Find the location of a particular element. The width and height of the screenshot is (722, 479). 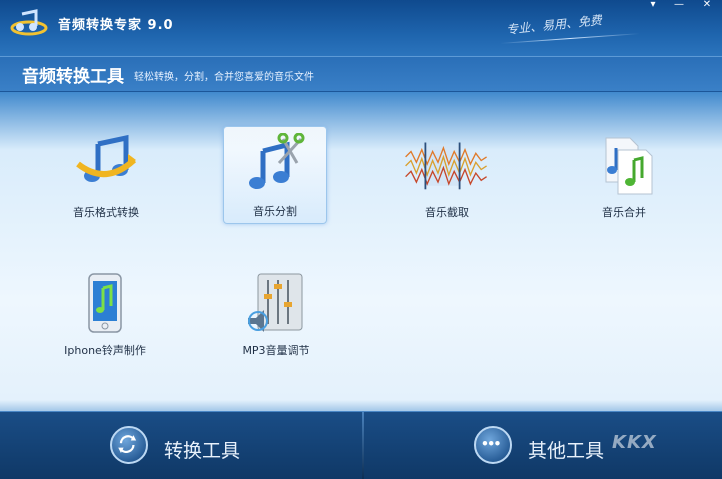

tool-label: 音乐分割 is located at coordinates (275, 211).